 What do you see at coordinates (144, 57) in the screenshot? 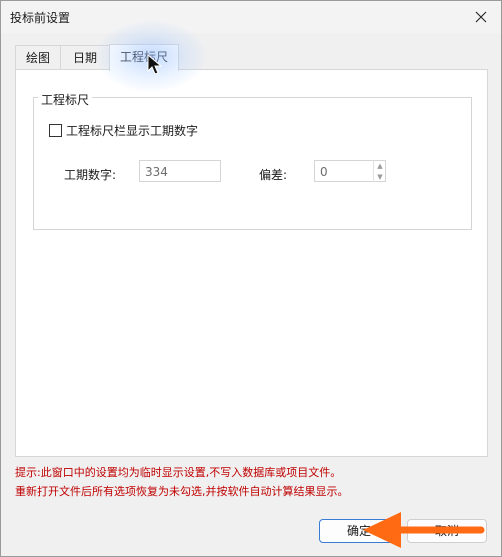
I see `tab-engineering-ruler: 工程标尺` at bounding box center [144, 57].